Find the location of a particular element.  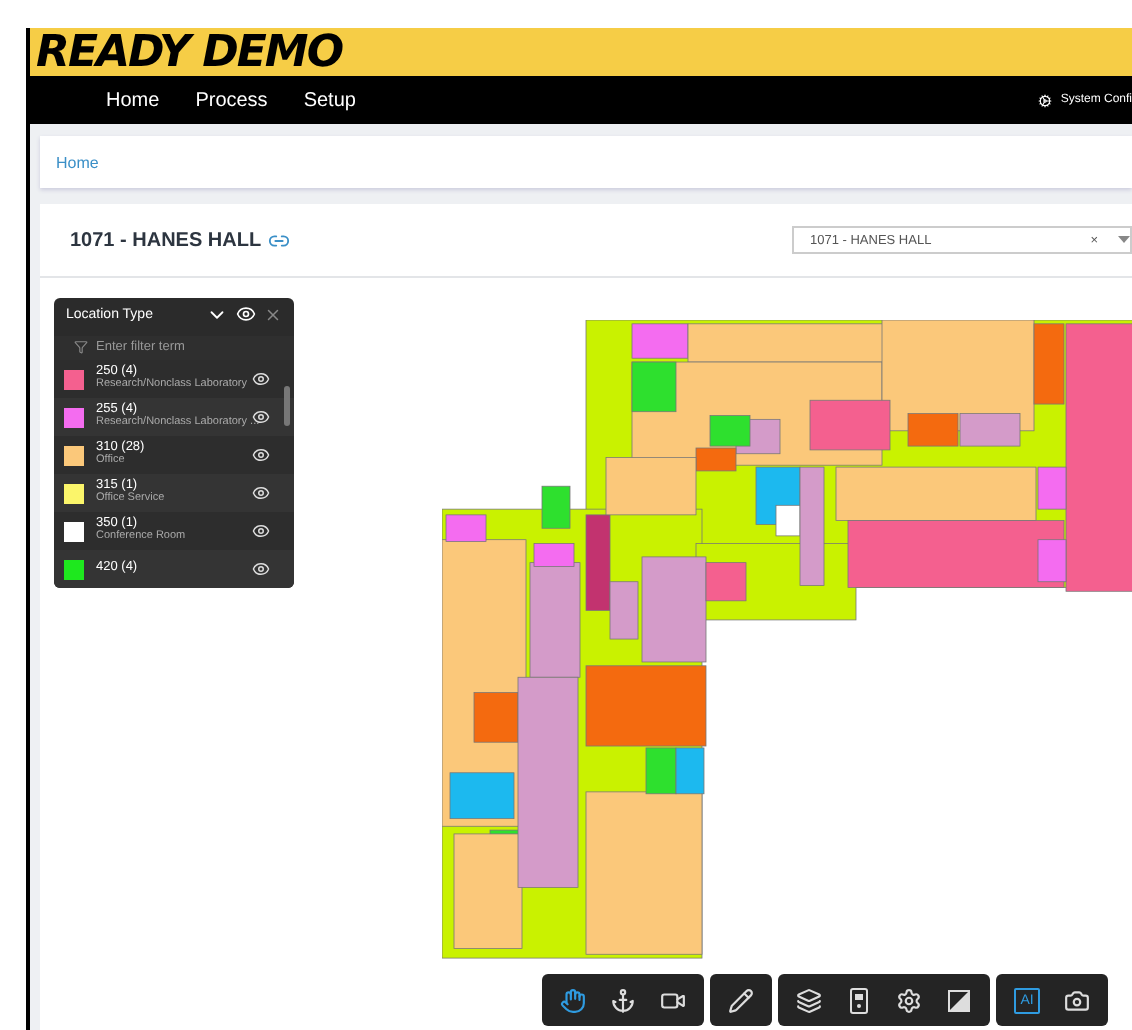

filter-icon is located at coordinates (81, 347).